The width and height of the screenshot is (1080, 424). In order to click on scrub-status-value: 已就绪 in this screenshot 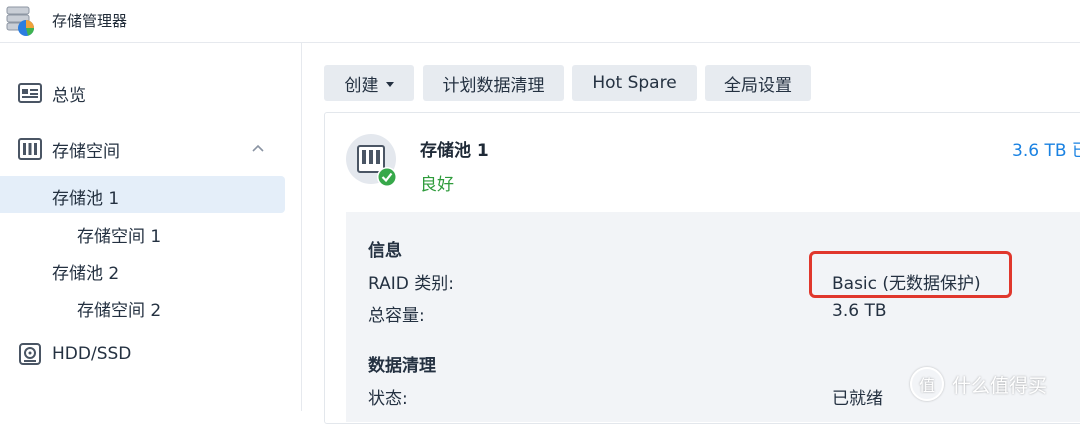, I will do `click(857, 399)`.